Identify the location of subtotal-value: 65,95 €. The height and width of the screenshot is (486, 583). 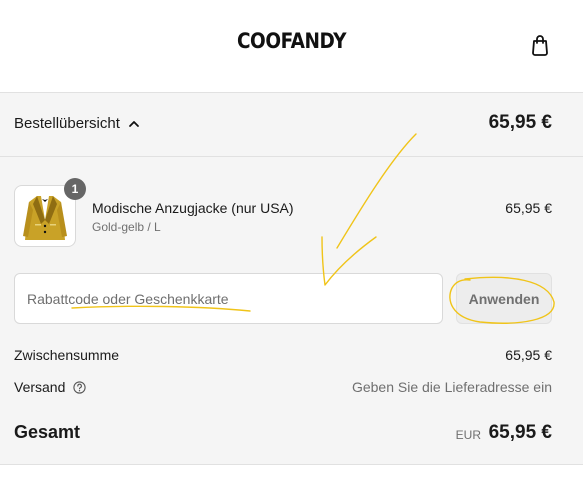
(528, 355).